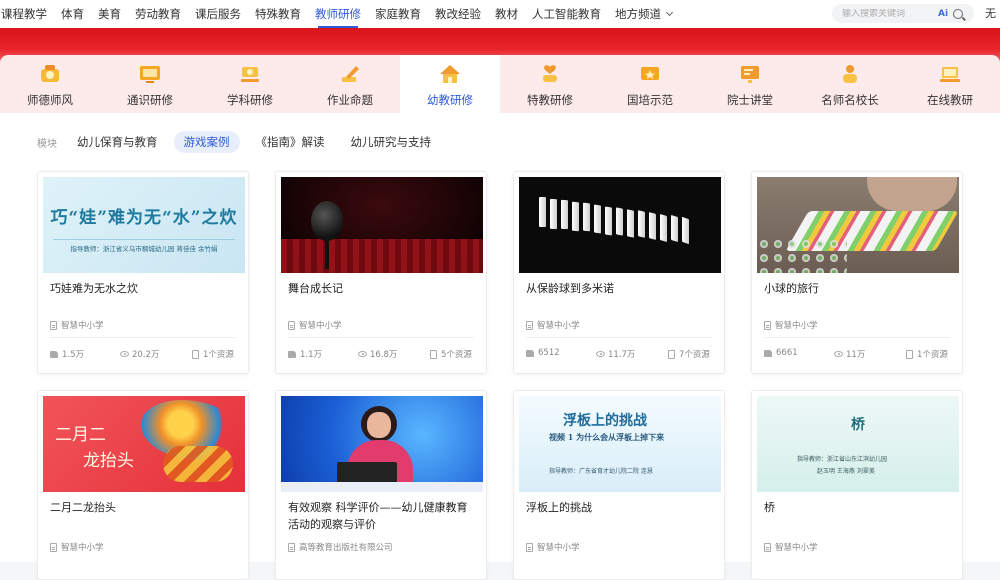 The height and width of the screenshot is (580, 1000). Describe the element at coordinates (621, 507) in the screenshot. I see `card-title: 浮板上的挑战` at that location.